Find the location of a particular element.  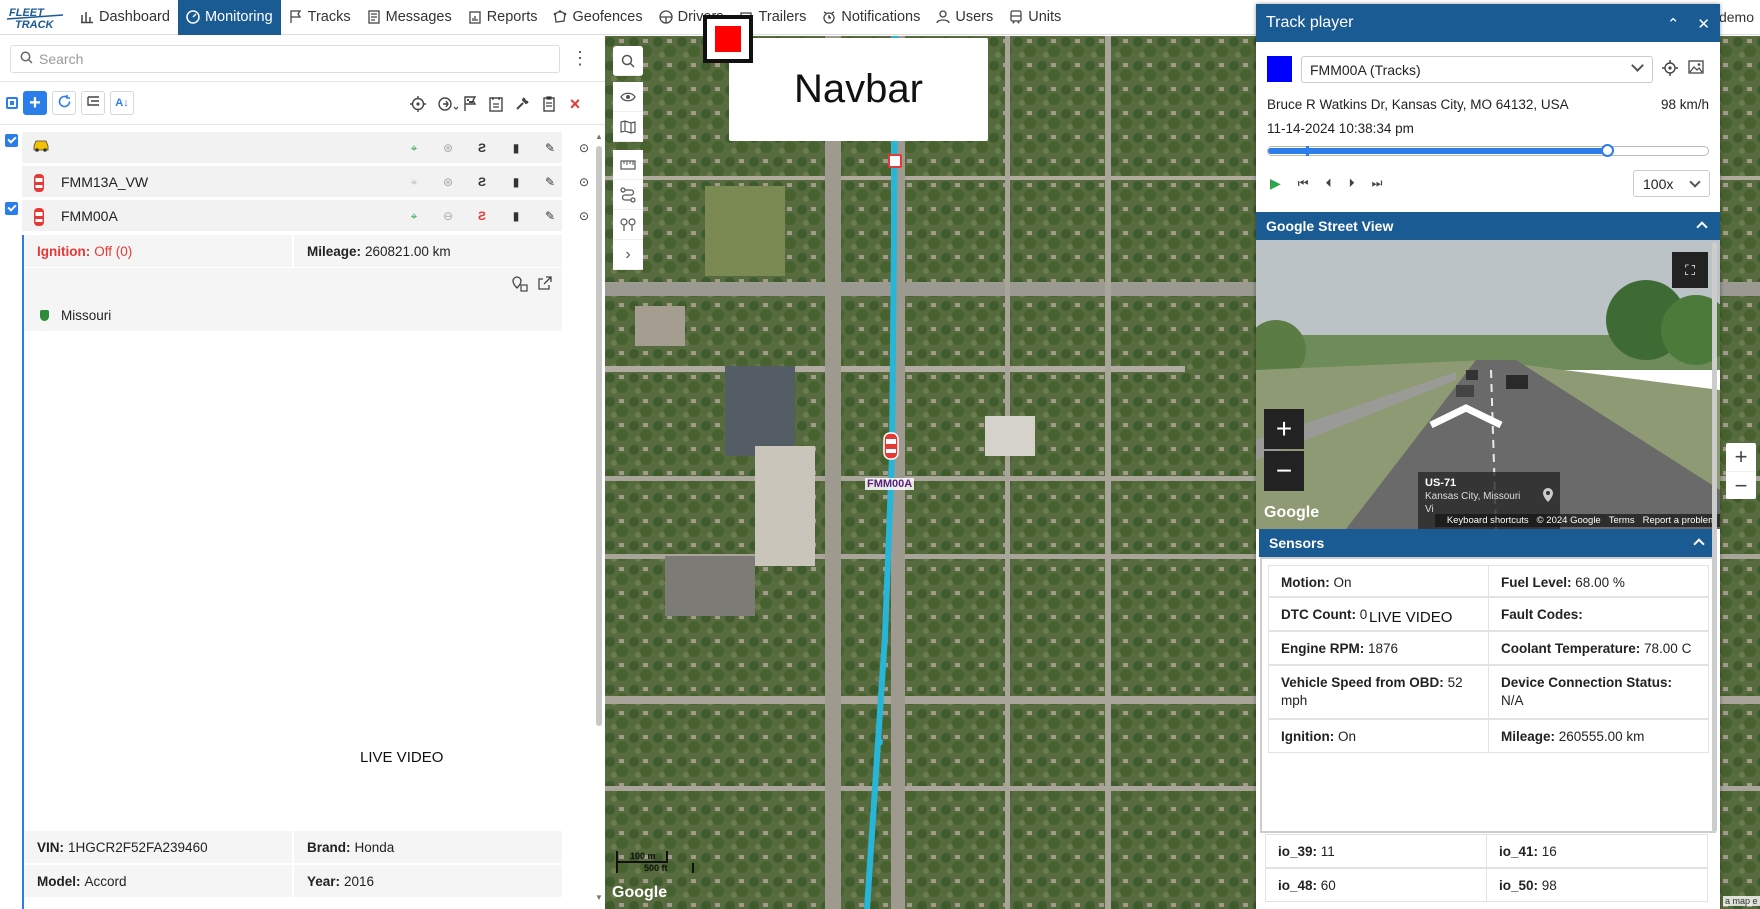

add-unit-button: + is located at coordinates (35, 103).